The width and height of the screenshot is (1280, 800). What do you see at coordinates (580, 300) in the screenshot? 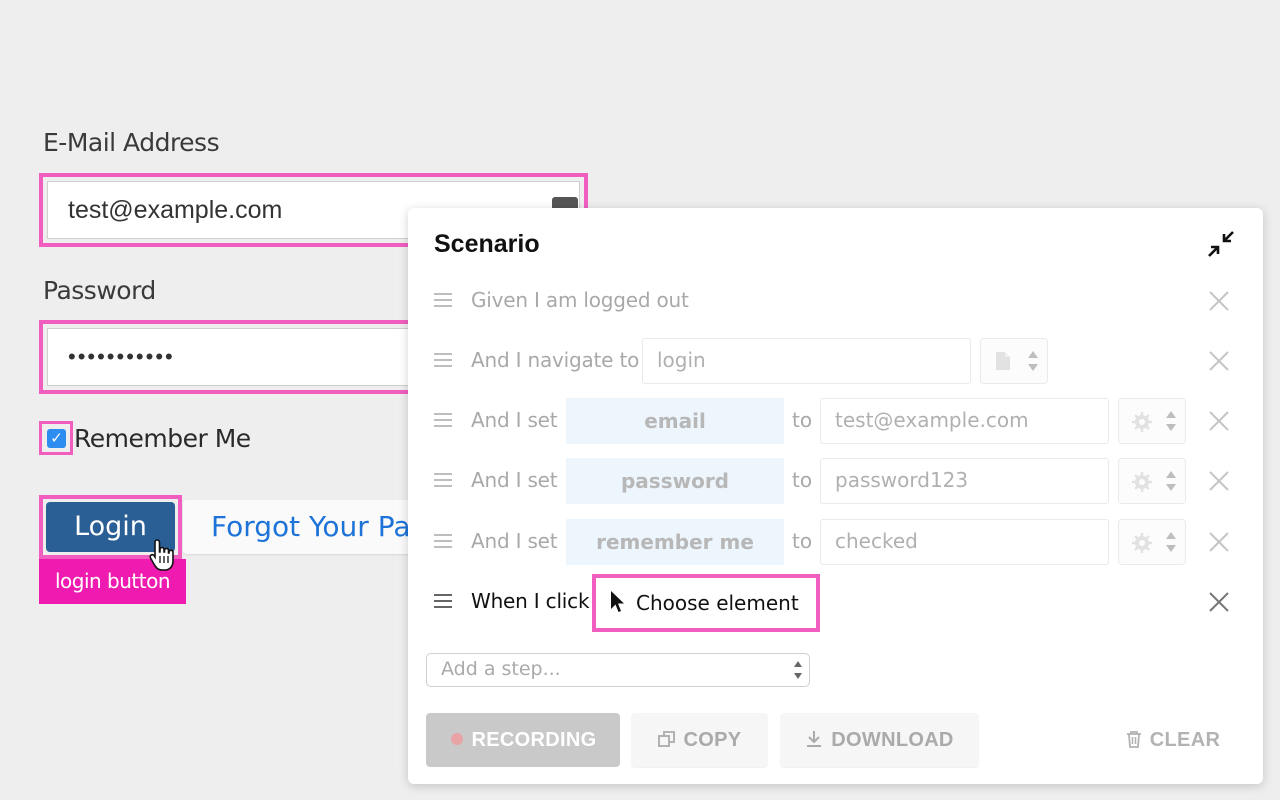
I see `step-text: Given I am logged out` at bounding box center [580, 300].